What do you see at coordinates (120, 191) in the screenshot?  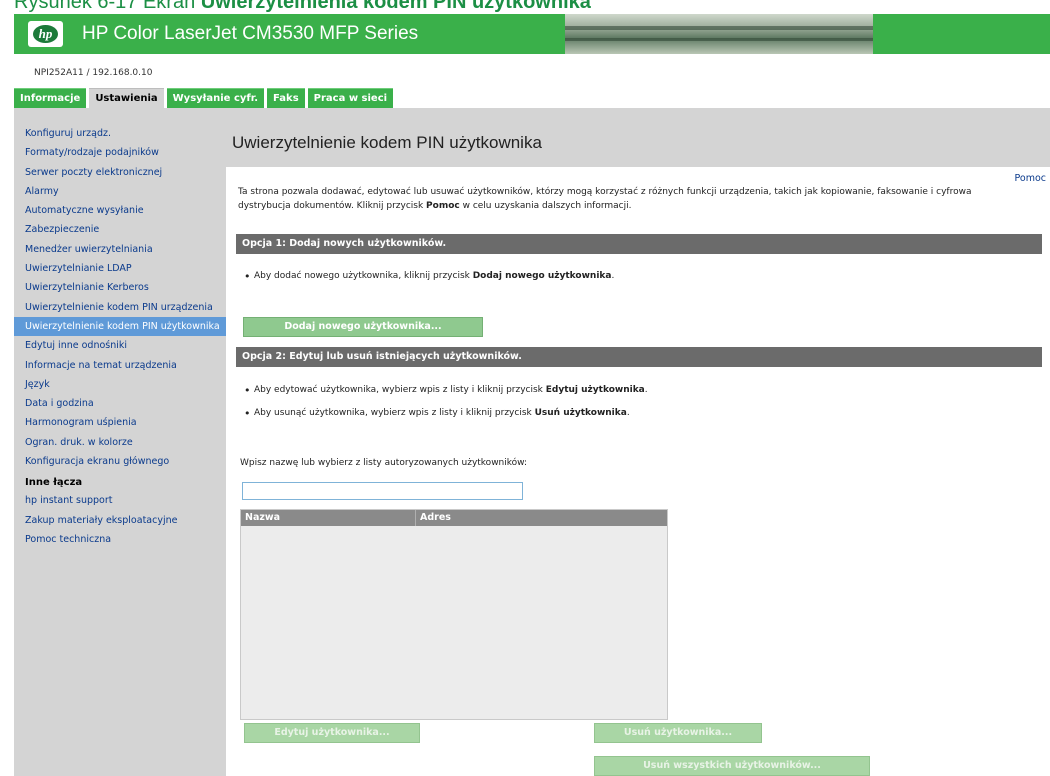 I see `sidebar-item-alarmy: Alarmy` at bounding box center [120, 191].